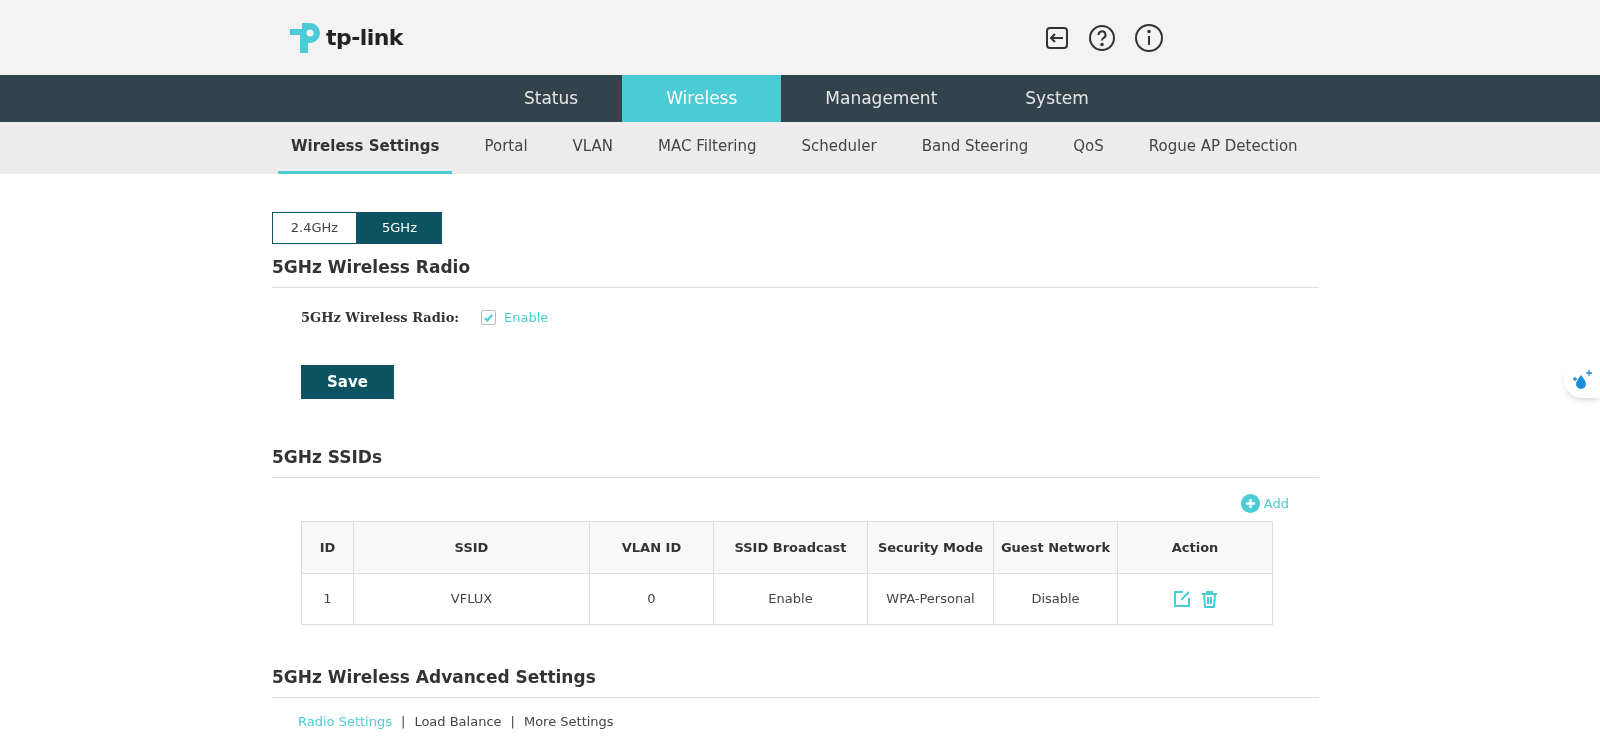 Image resolution: width=1600 pixels, height=754 pixels. Describe the element at coordinates (930, 547) in the screenshot. I see `column-header: Security Mode` at that location.